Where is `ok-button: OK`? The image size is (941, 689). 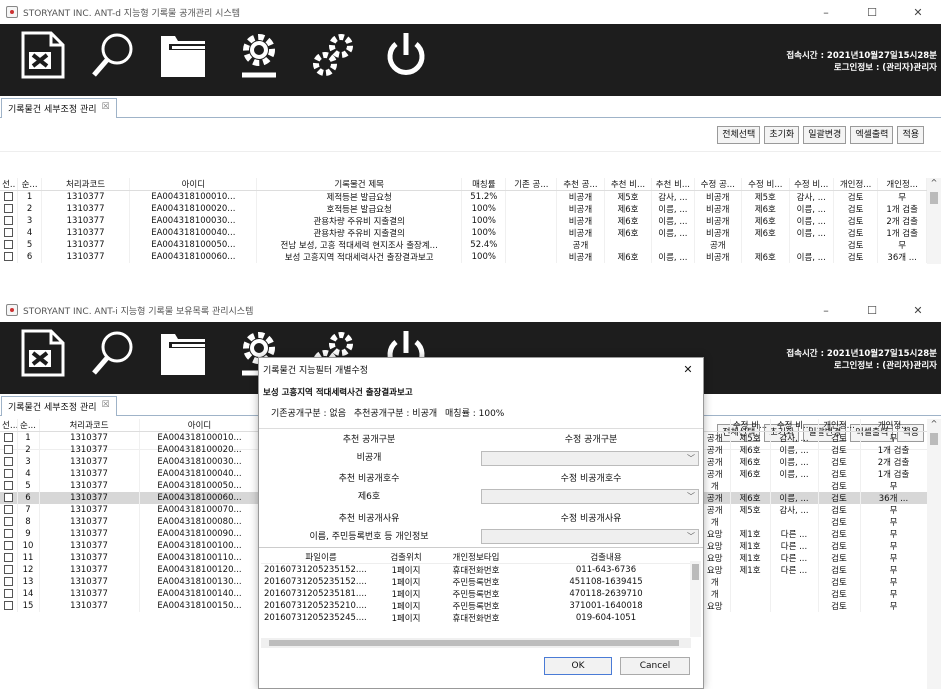
ok-button: OK is located at coordinates (578, 666).